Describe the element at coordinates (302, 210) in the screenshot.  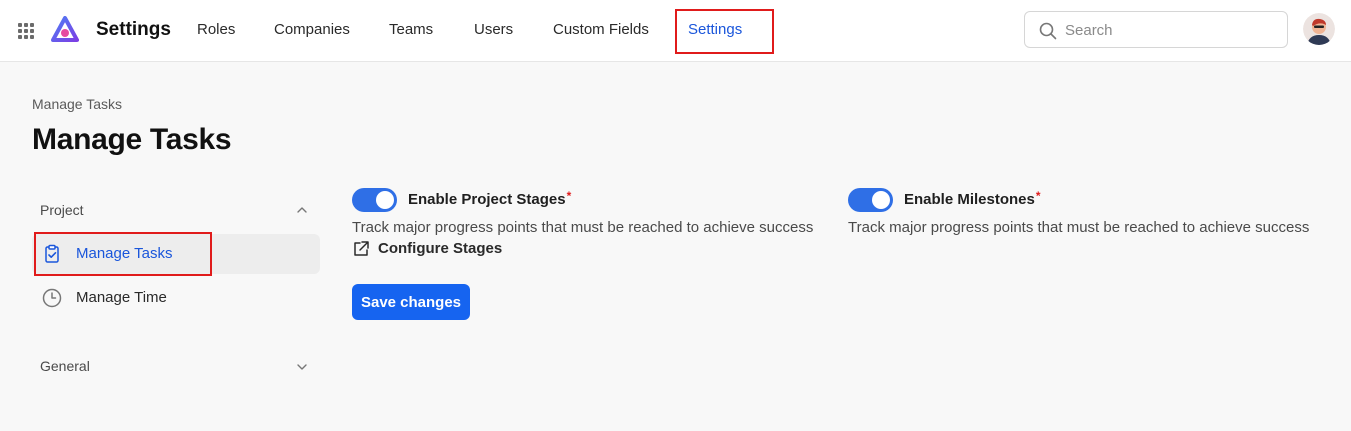
I see `chevron-up-icon` at that location.